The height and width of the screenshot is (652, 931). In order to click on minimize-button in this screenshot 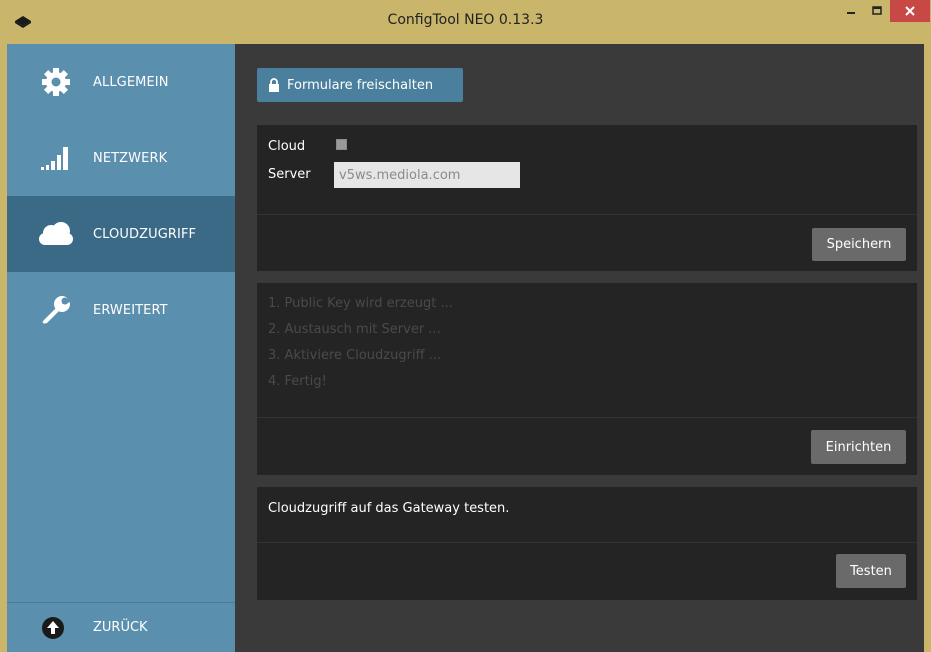, I will do `click(851, 11)`.